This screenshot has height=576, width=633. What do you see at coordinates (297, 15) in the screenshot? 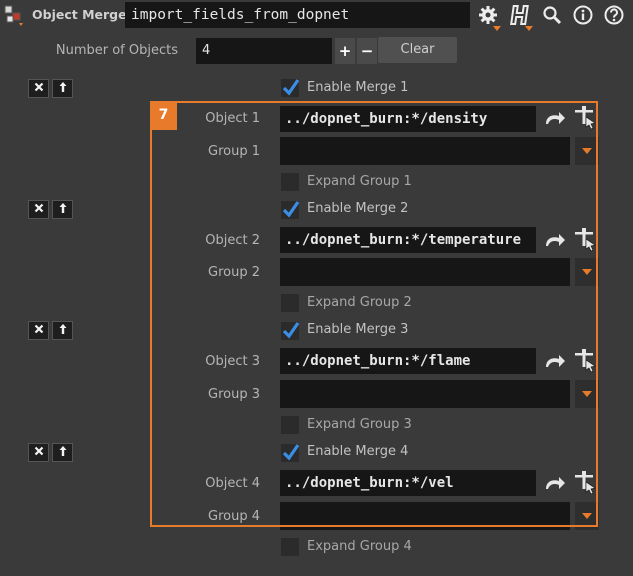
I see `node-name-input: import_fields_from_dopnet` at bounding box center [297, 15].